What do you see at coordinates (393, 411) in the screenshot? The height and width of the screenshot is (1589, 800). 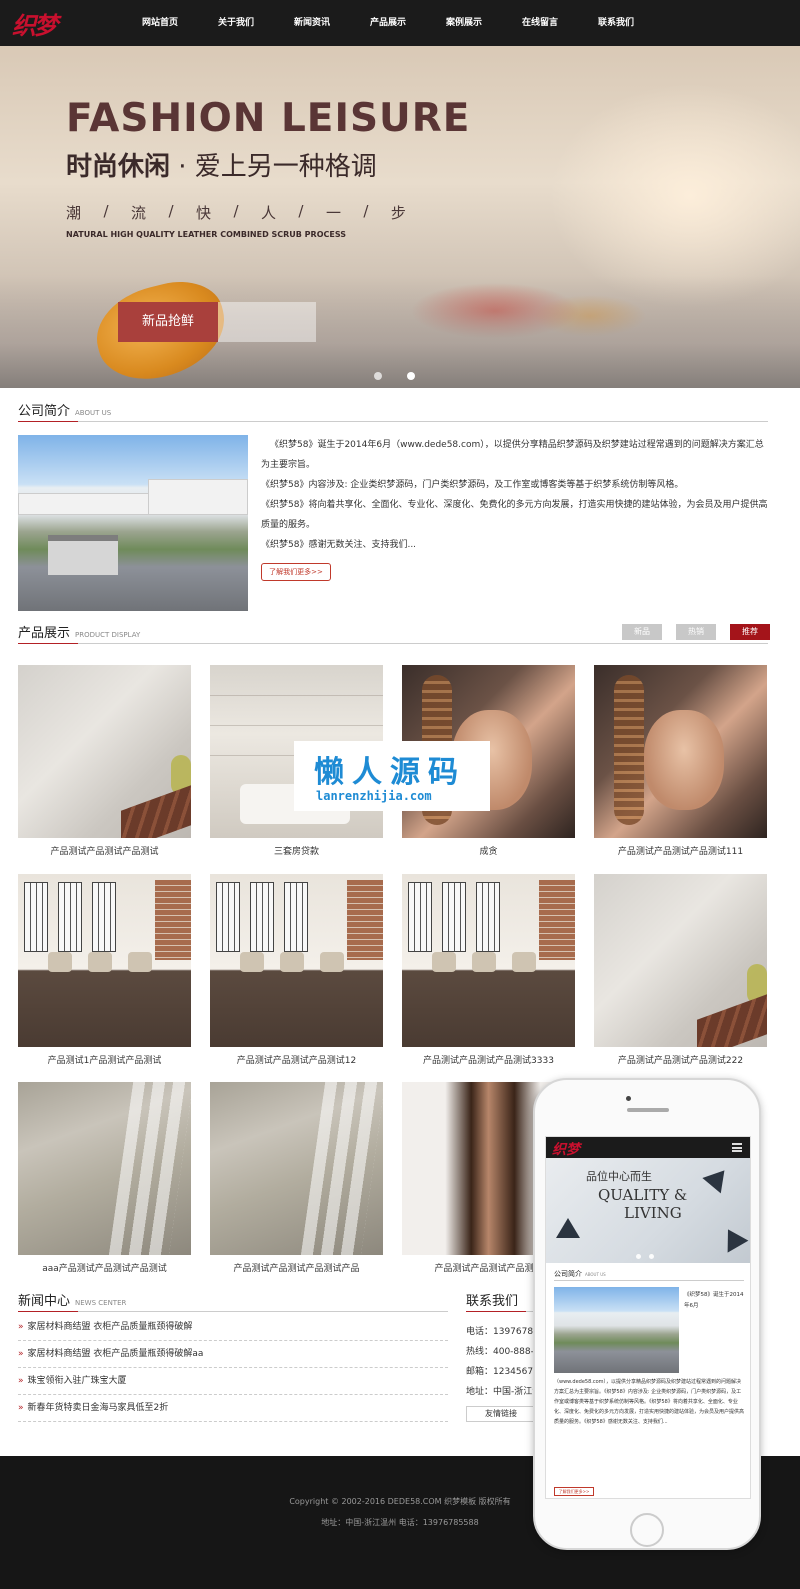 I see `about-section-header: 公司简介 ABOUT US` at bounding box center [393, 411].